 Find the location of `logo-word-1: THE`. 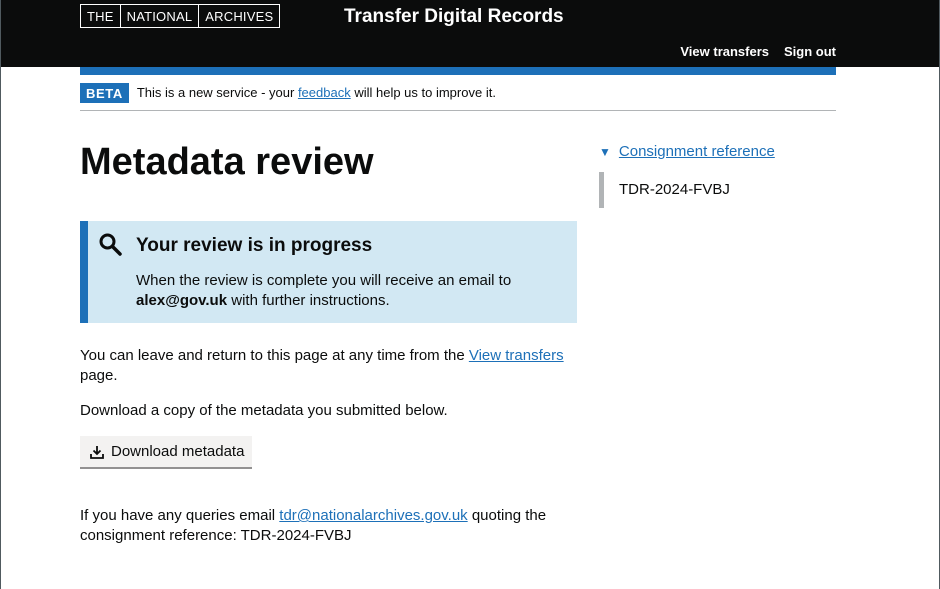

logo-word-1: THE is located at coordinates (101, 16).